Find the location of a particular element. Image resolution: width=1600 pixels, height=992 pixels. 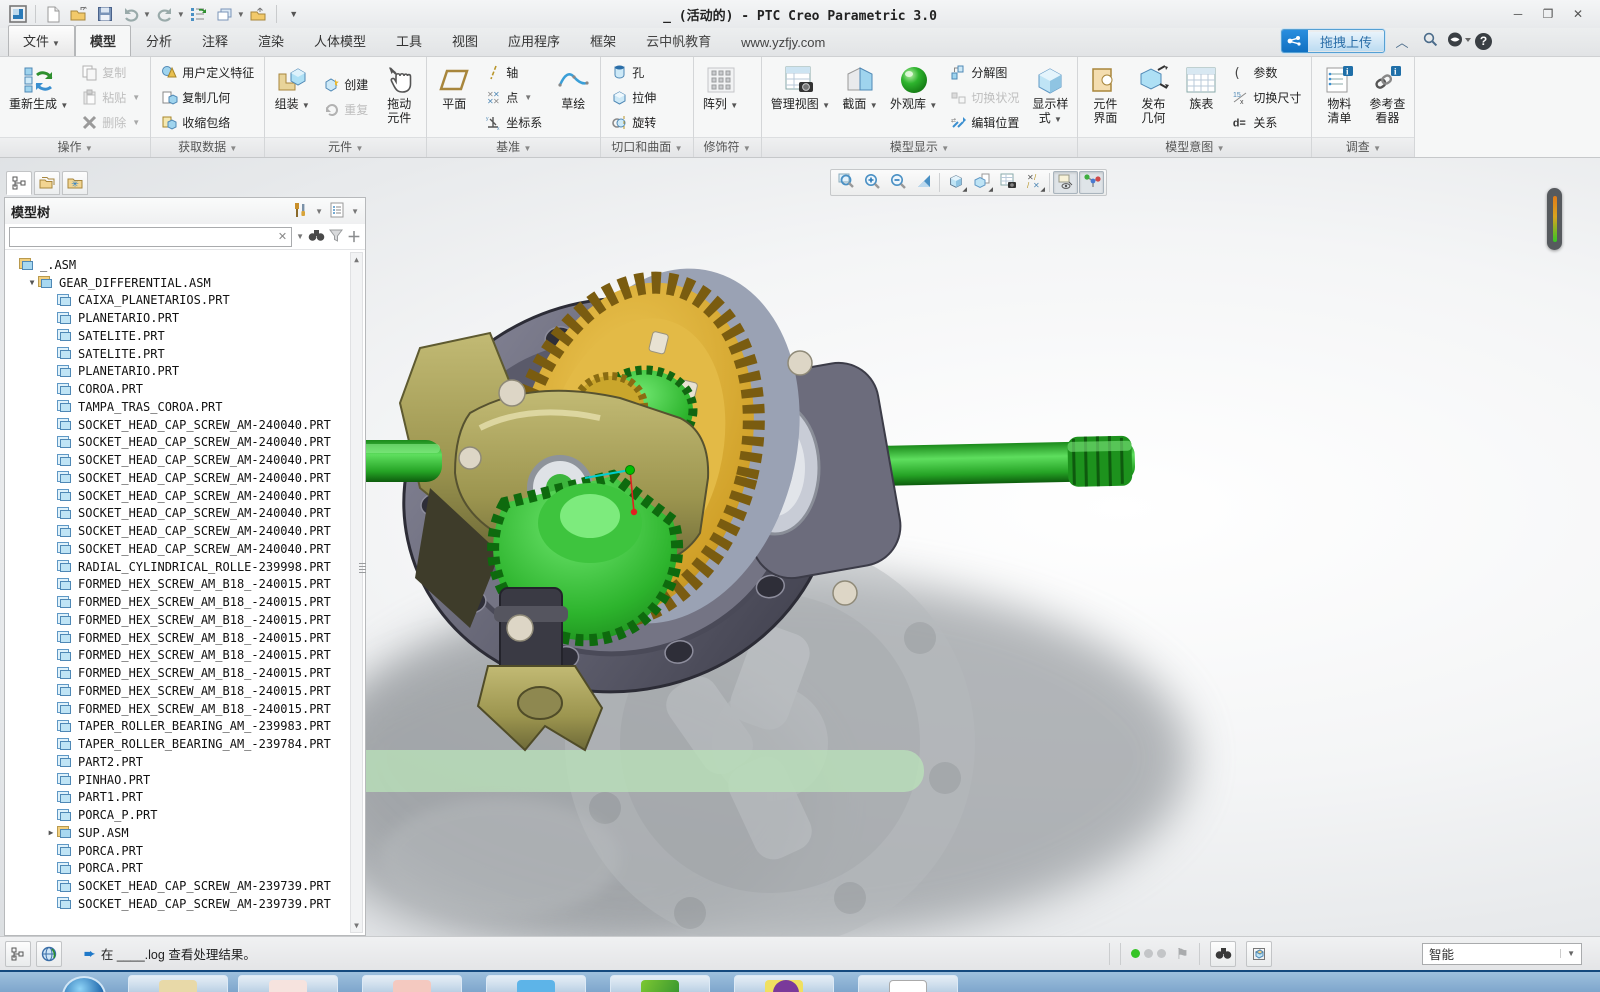

tab-1: 分析 is located at coordinates (159, 40).